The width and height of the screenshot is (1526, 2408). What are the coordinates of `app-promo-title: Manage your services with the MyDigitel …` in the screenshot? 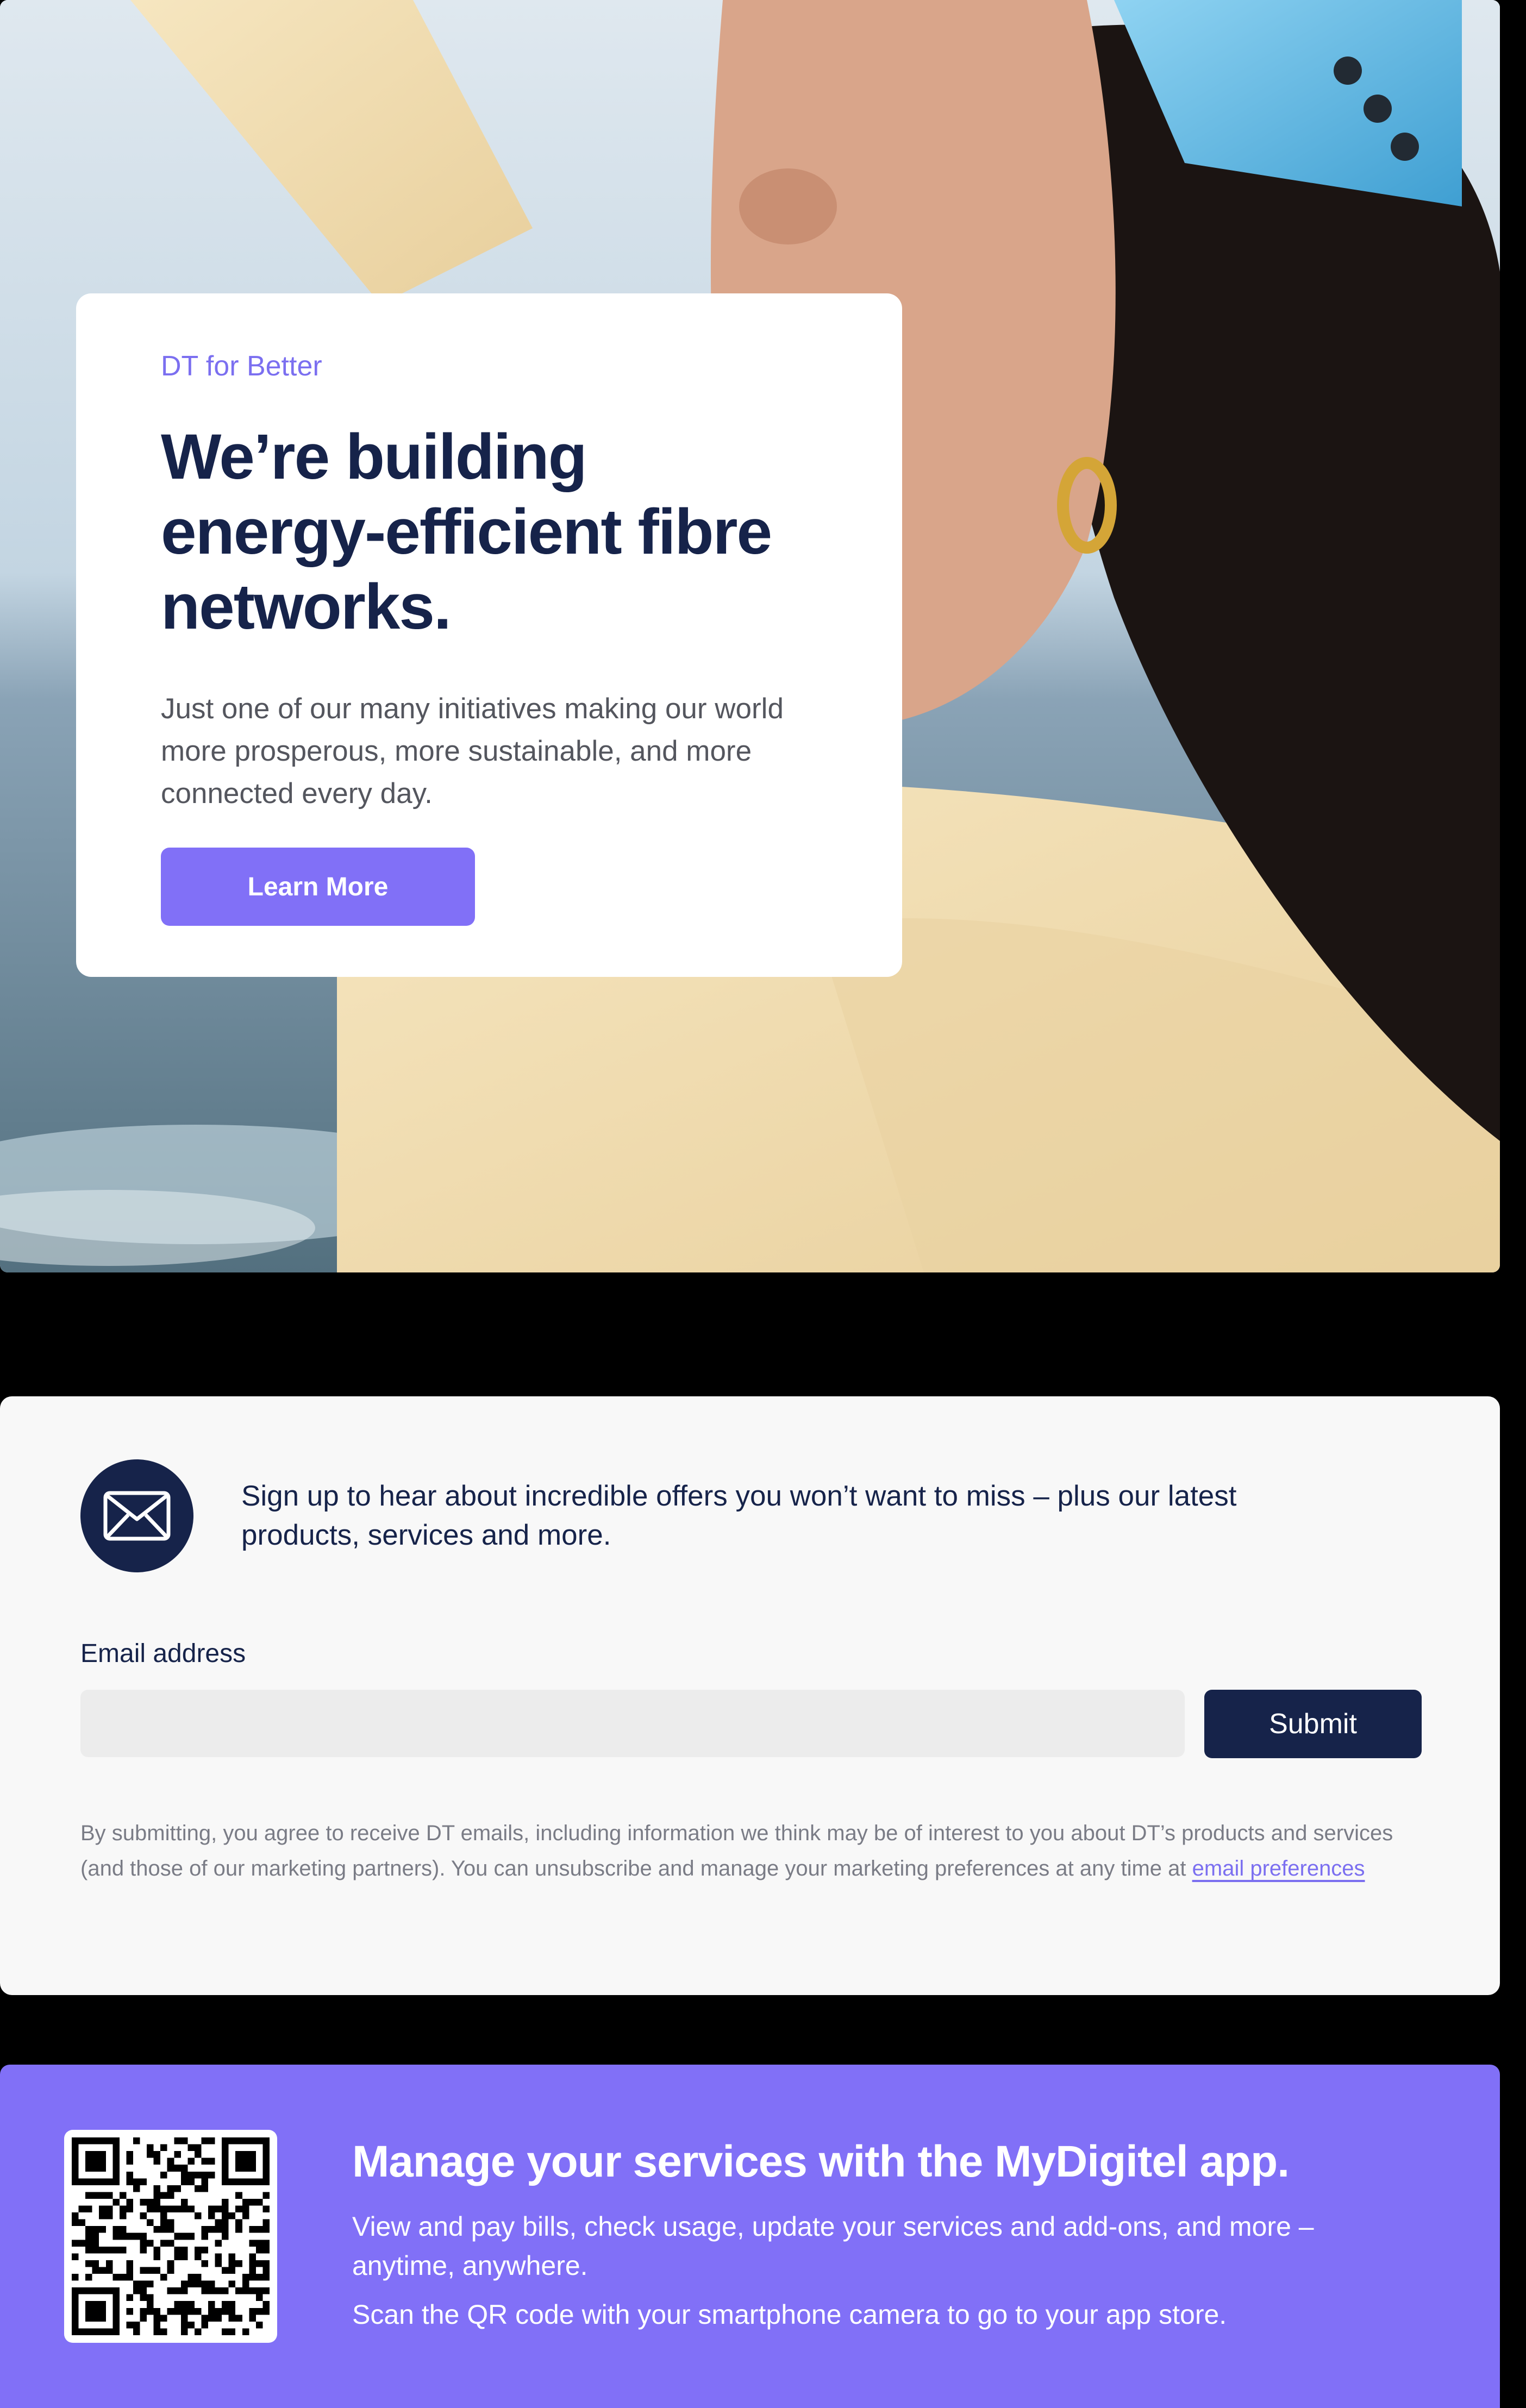 It's located at (821, 2161).